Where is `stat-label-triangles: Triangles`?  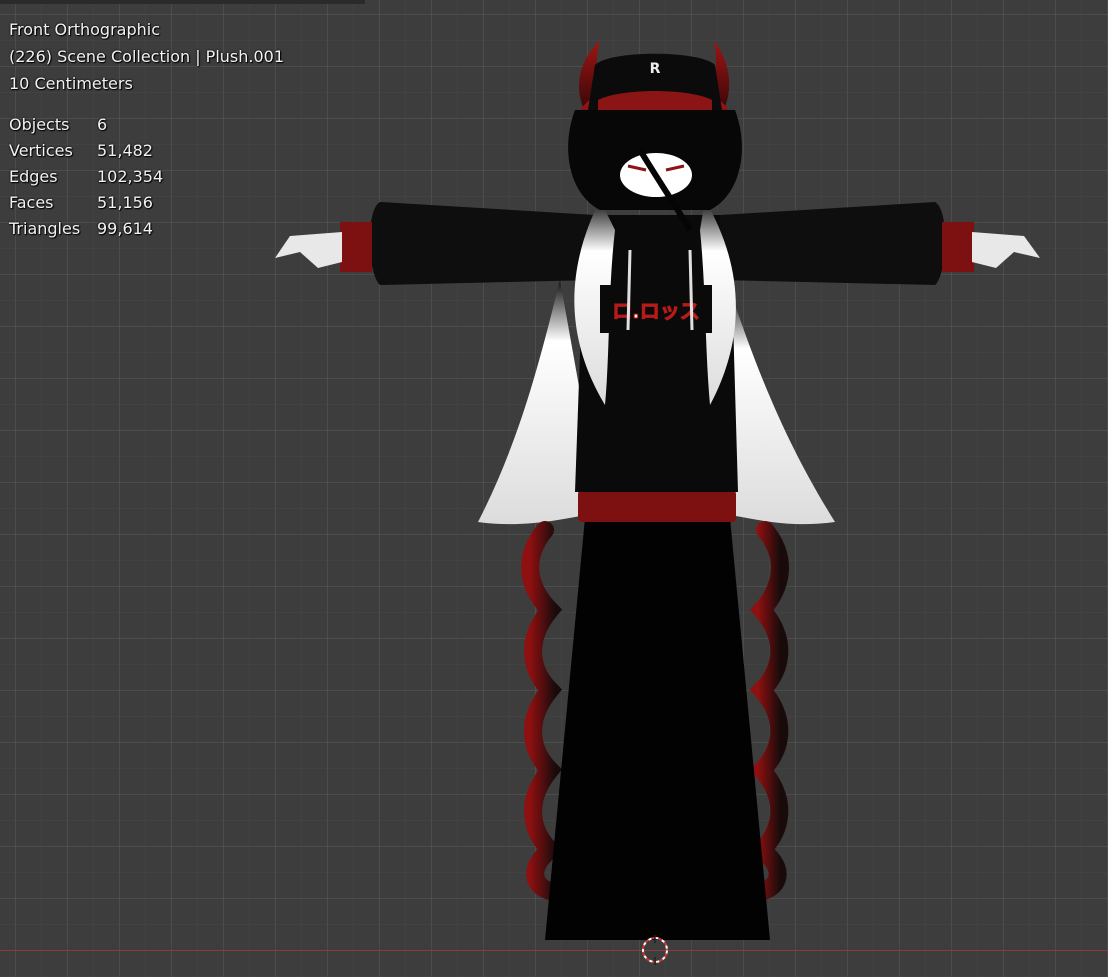 stat-label-triangles: Triangles is located at coordinates (45, 228).